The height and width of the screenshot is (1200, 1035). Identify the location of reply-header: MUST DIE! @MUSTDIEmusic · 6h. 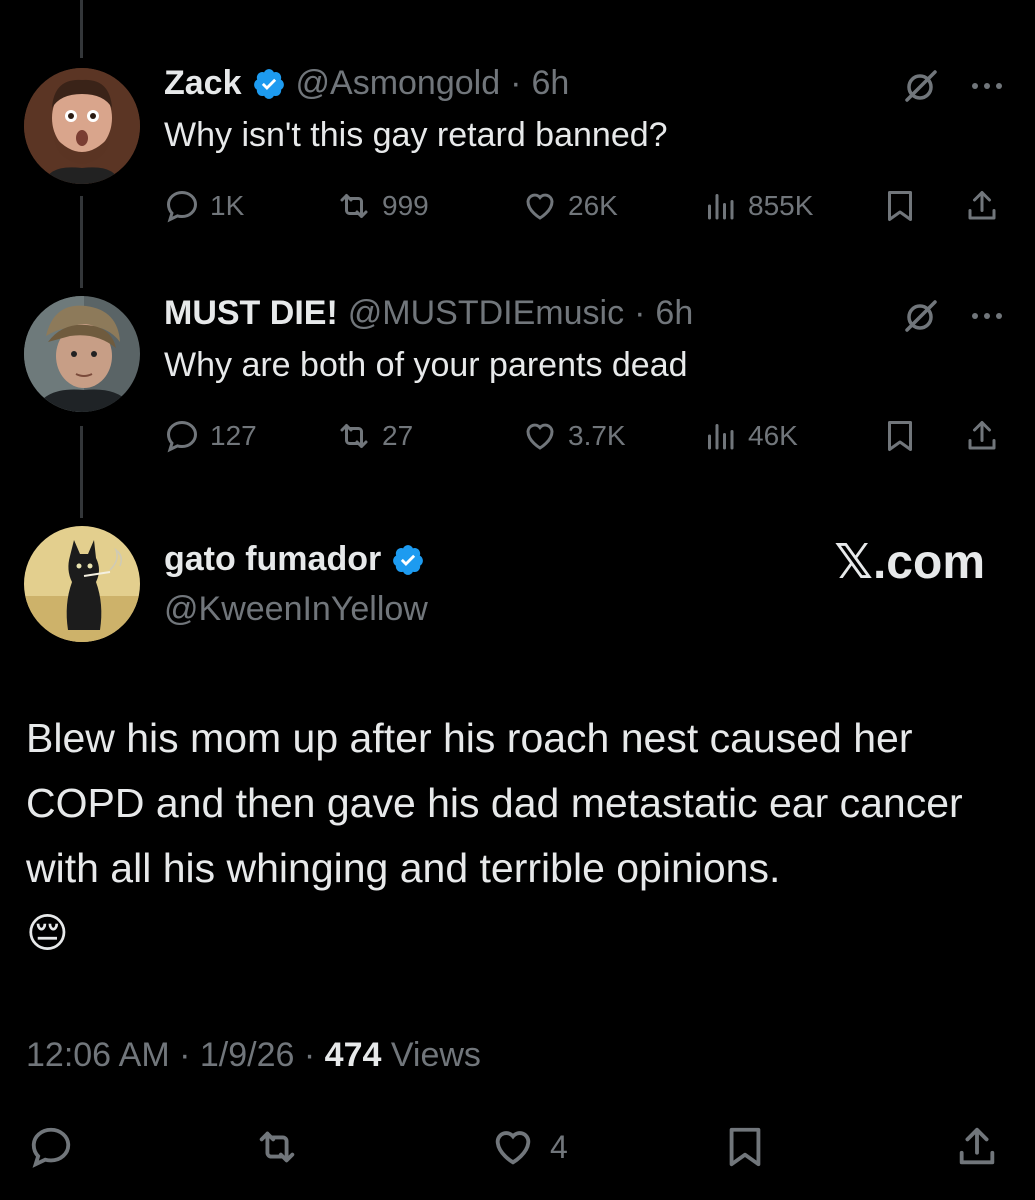
(428, 313).